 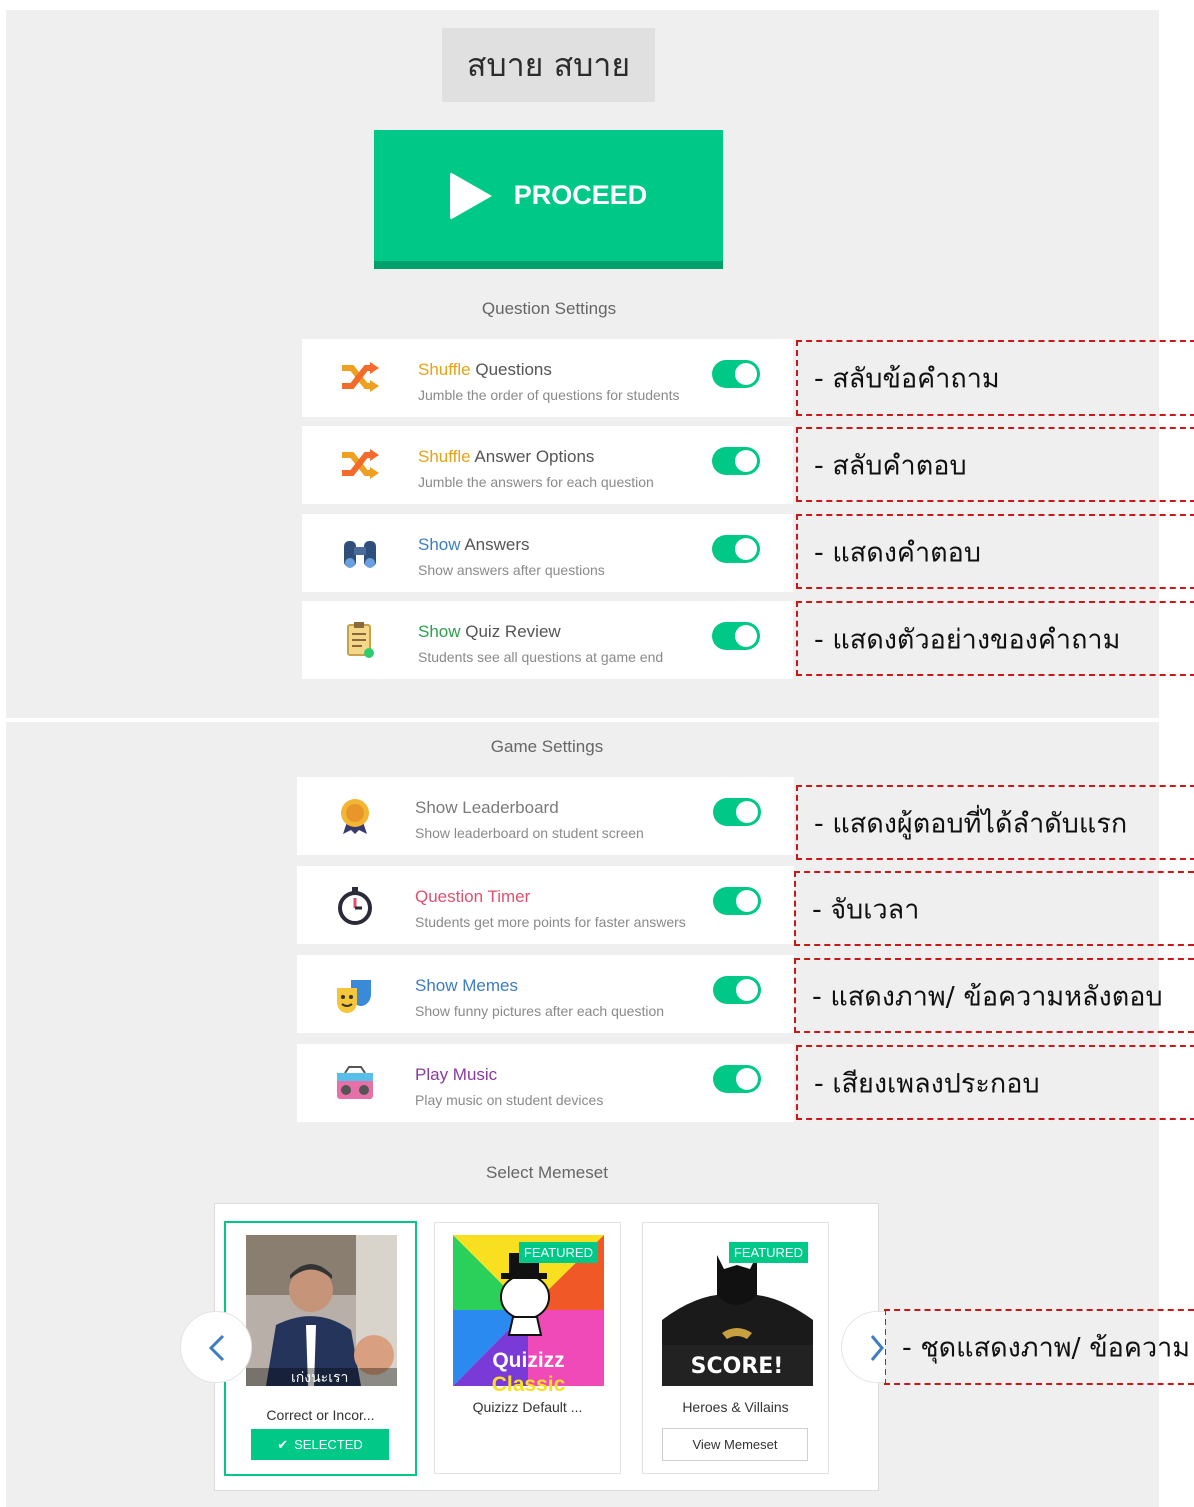 I want to click on select-memeset-title: Select Memeset, so click(x=547, y=1172).